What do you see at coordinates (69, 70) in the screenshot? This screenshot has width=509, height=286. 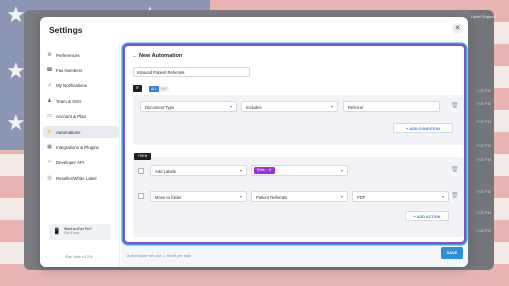 I see `sidebar-item-label: Fax Numbers` at bounding box center [69, 70].